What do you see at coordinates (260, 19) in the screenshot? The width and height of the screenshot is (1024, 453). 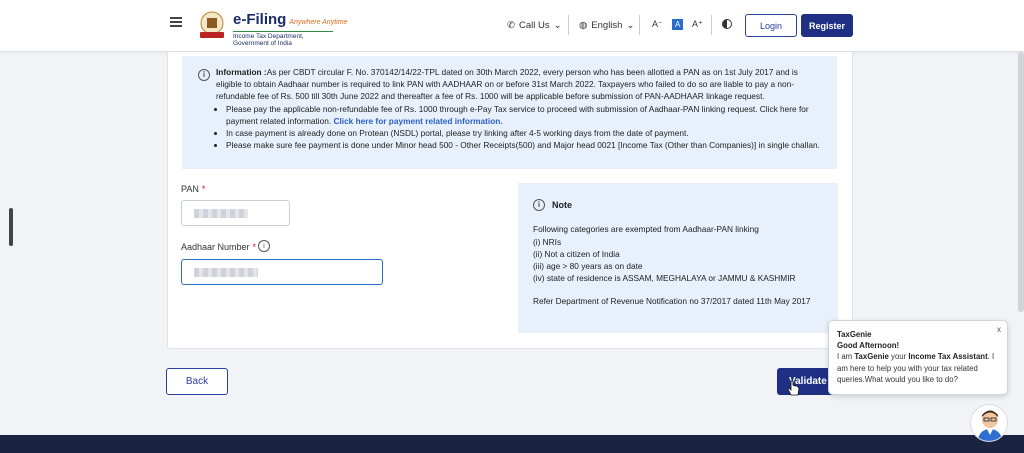 I see `logo-title: e-Filing` at bounding box center [260, 19].